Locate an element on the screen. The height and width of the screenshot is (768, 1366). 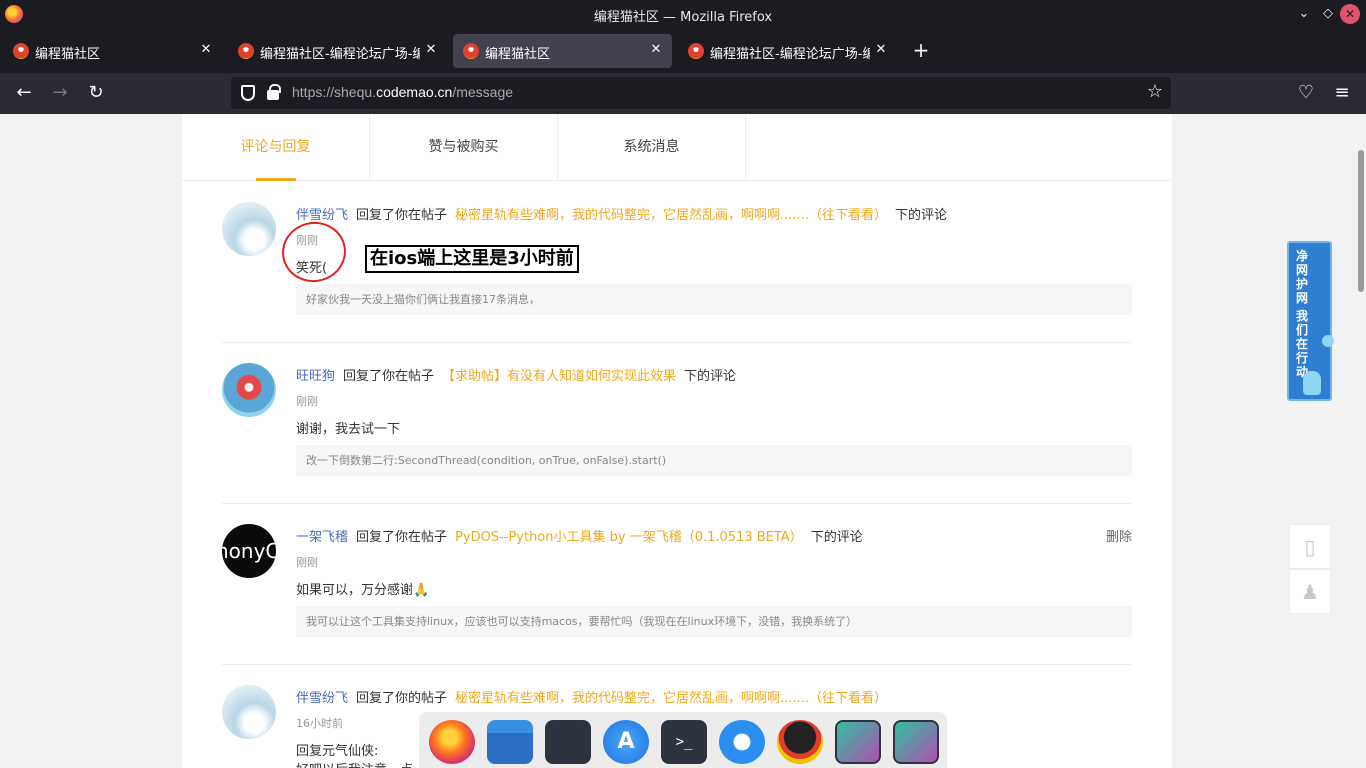
qq-icon is located at coordinates (800, 742).